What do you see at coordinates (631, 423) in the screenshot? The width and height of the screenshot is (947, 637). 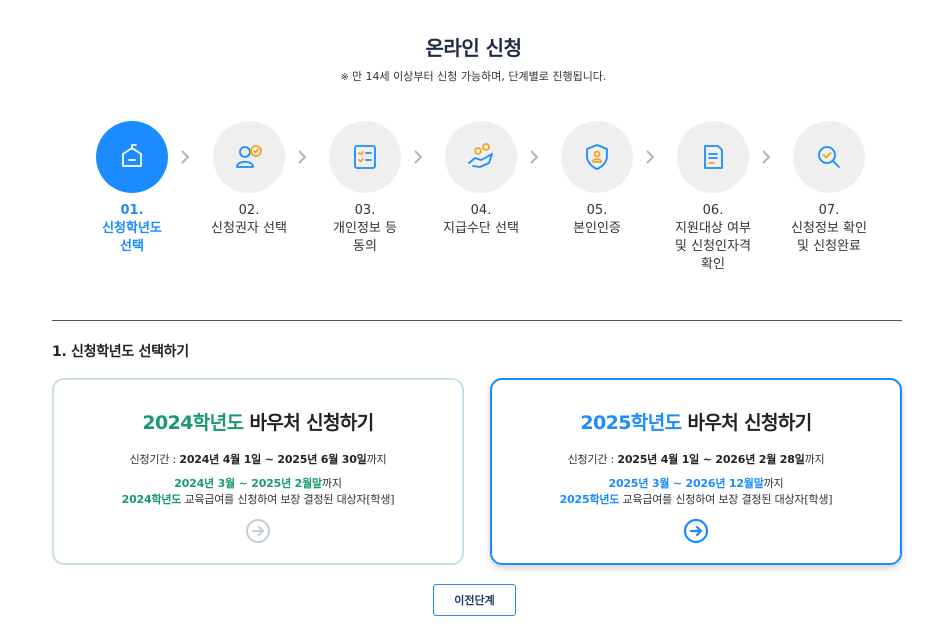 I see `card-2025-title-year: 2025학년도` at bounding box center [631, 423].